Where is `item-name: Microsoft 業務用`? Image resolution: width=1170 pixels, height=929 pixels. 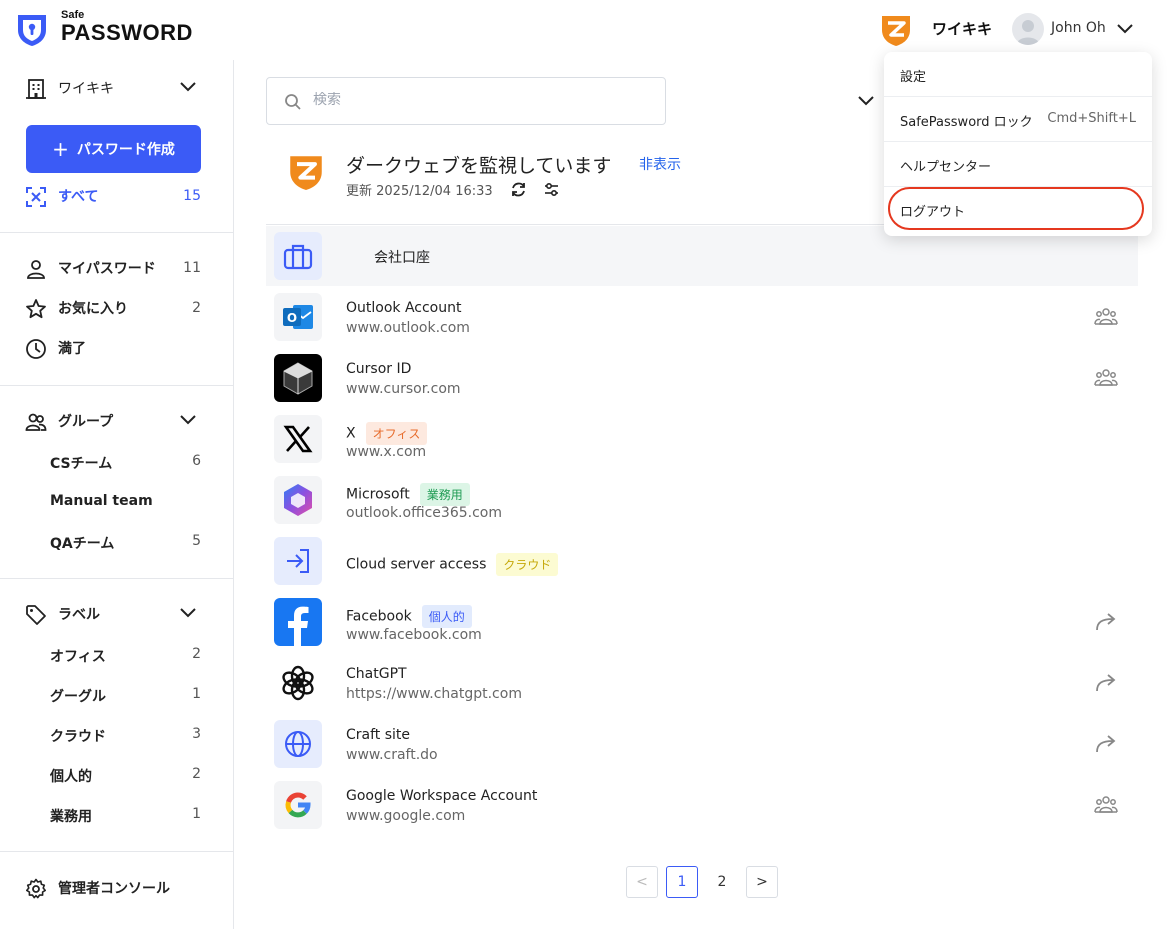 item-name: Microsoft 業務用 is located at coordinates (408, 494).